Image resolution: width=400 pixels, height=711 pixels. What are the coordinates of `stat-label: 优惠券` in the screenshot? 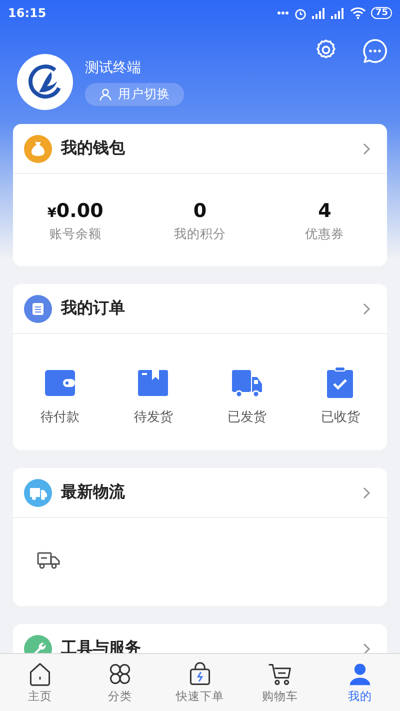 It's located at (324, 234).